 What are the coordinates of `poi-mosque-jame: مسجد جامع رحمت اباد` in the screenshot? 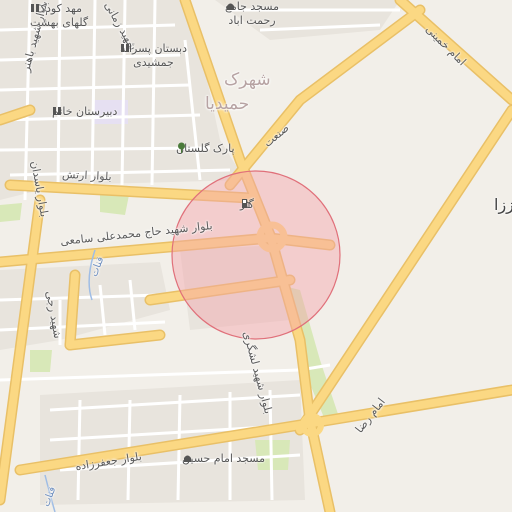 It's located at (252, 14).